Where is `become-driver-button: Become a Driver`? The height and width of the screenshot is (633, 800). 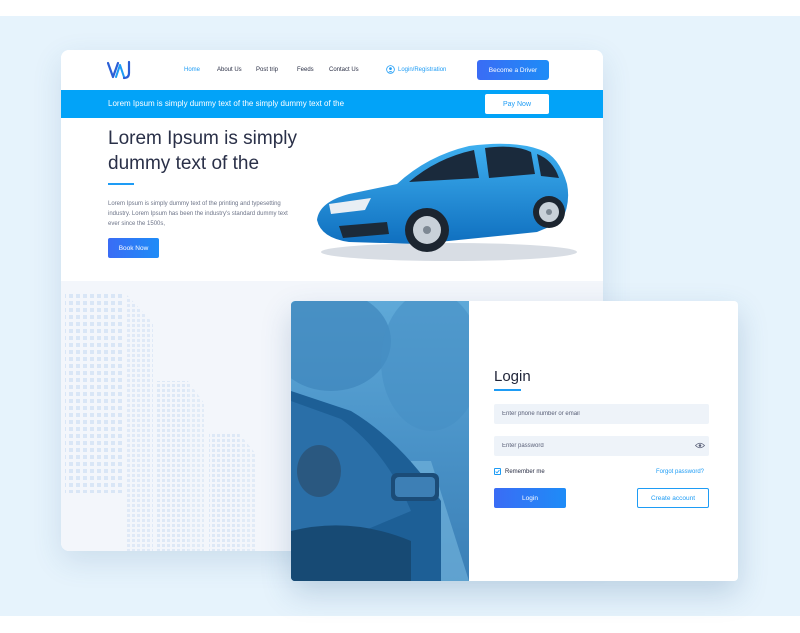
become-driver-button: Become a Driver is located at coordinates (513, 70).